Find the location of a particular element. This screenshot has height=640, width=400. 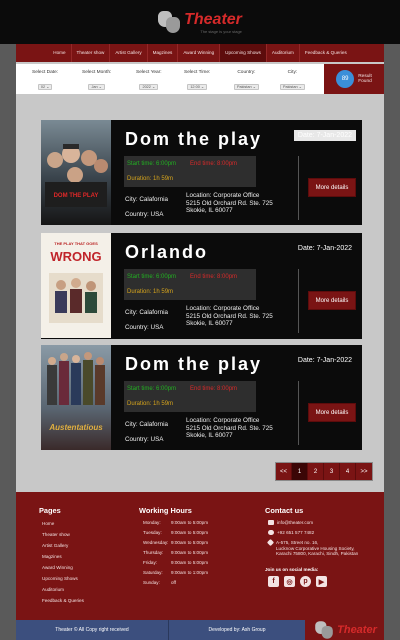

theater-masks-icon is located at coordinates (324, 630).